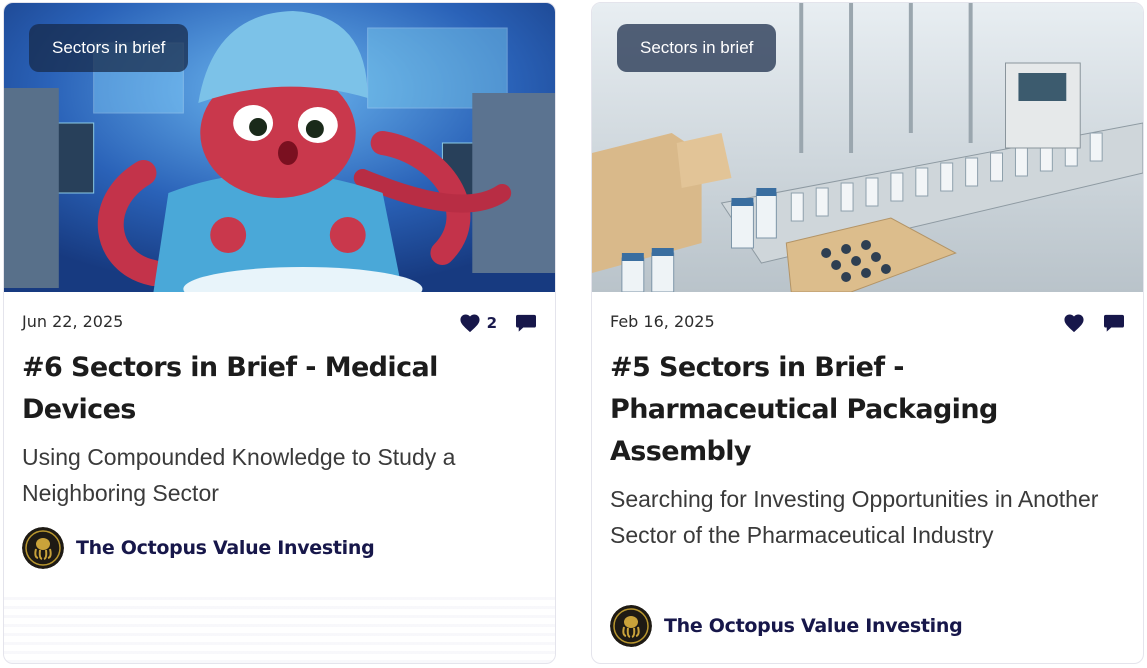 The image size is (1147, 668). I want to click on like-button, so click(1074, 323).